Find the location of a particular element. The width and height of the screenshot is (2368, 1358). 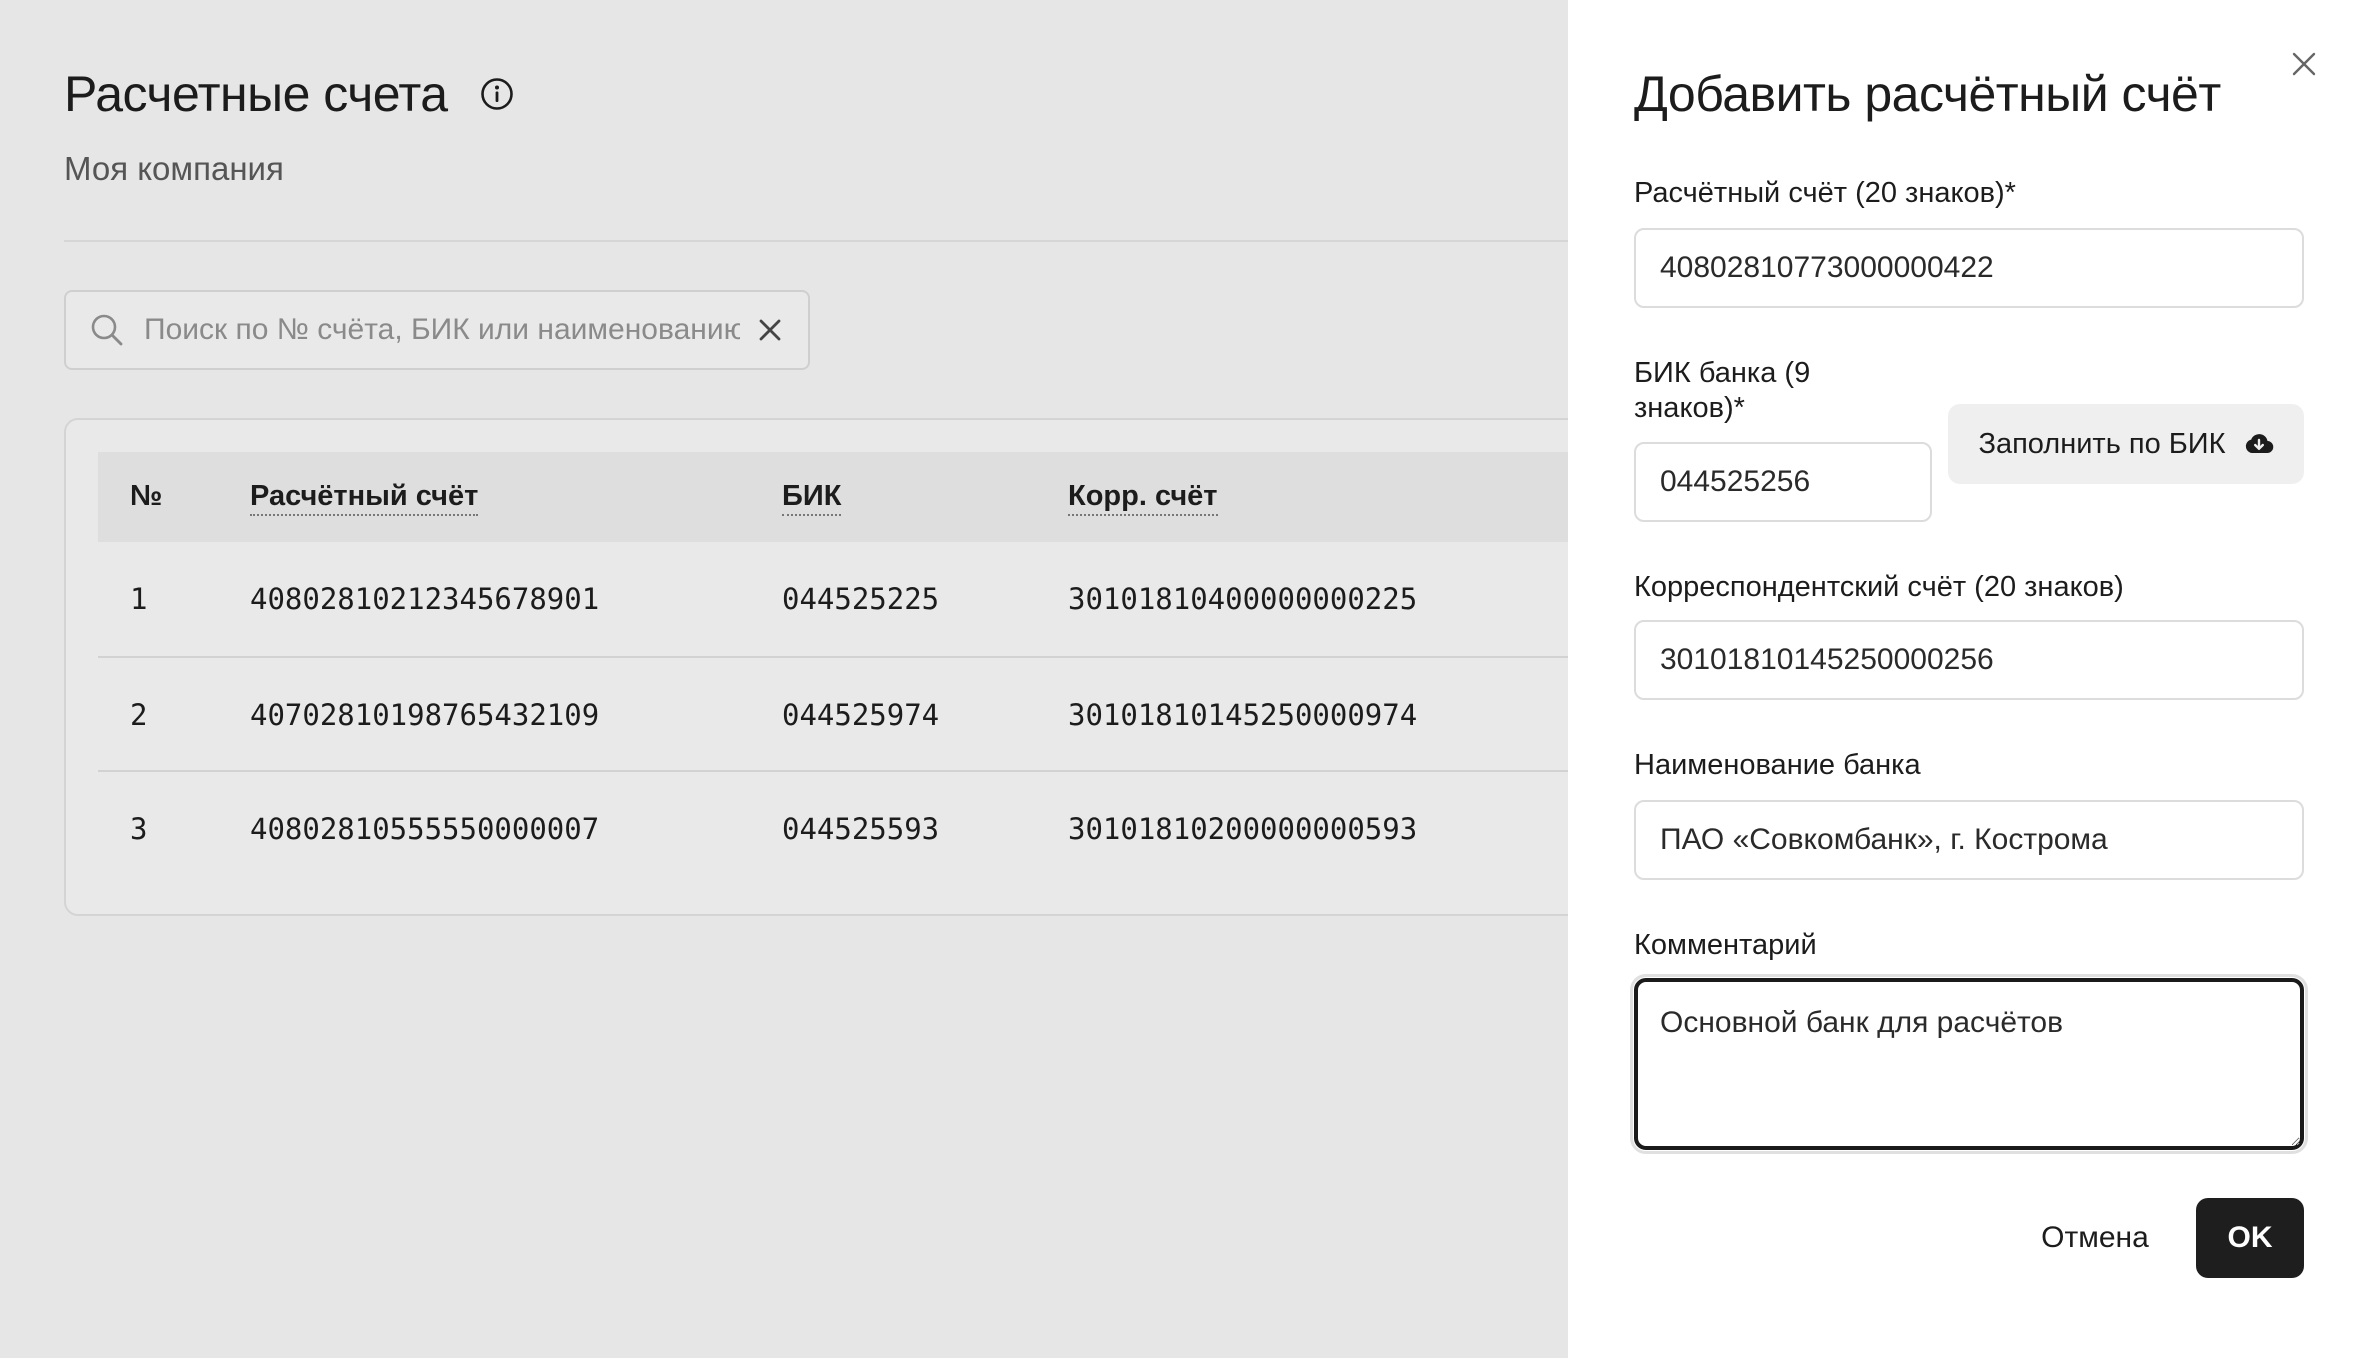

column-header-account: Расчётный счёт is located at coordinates (364, 498).